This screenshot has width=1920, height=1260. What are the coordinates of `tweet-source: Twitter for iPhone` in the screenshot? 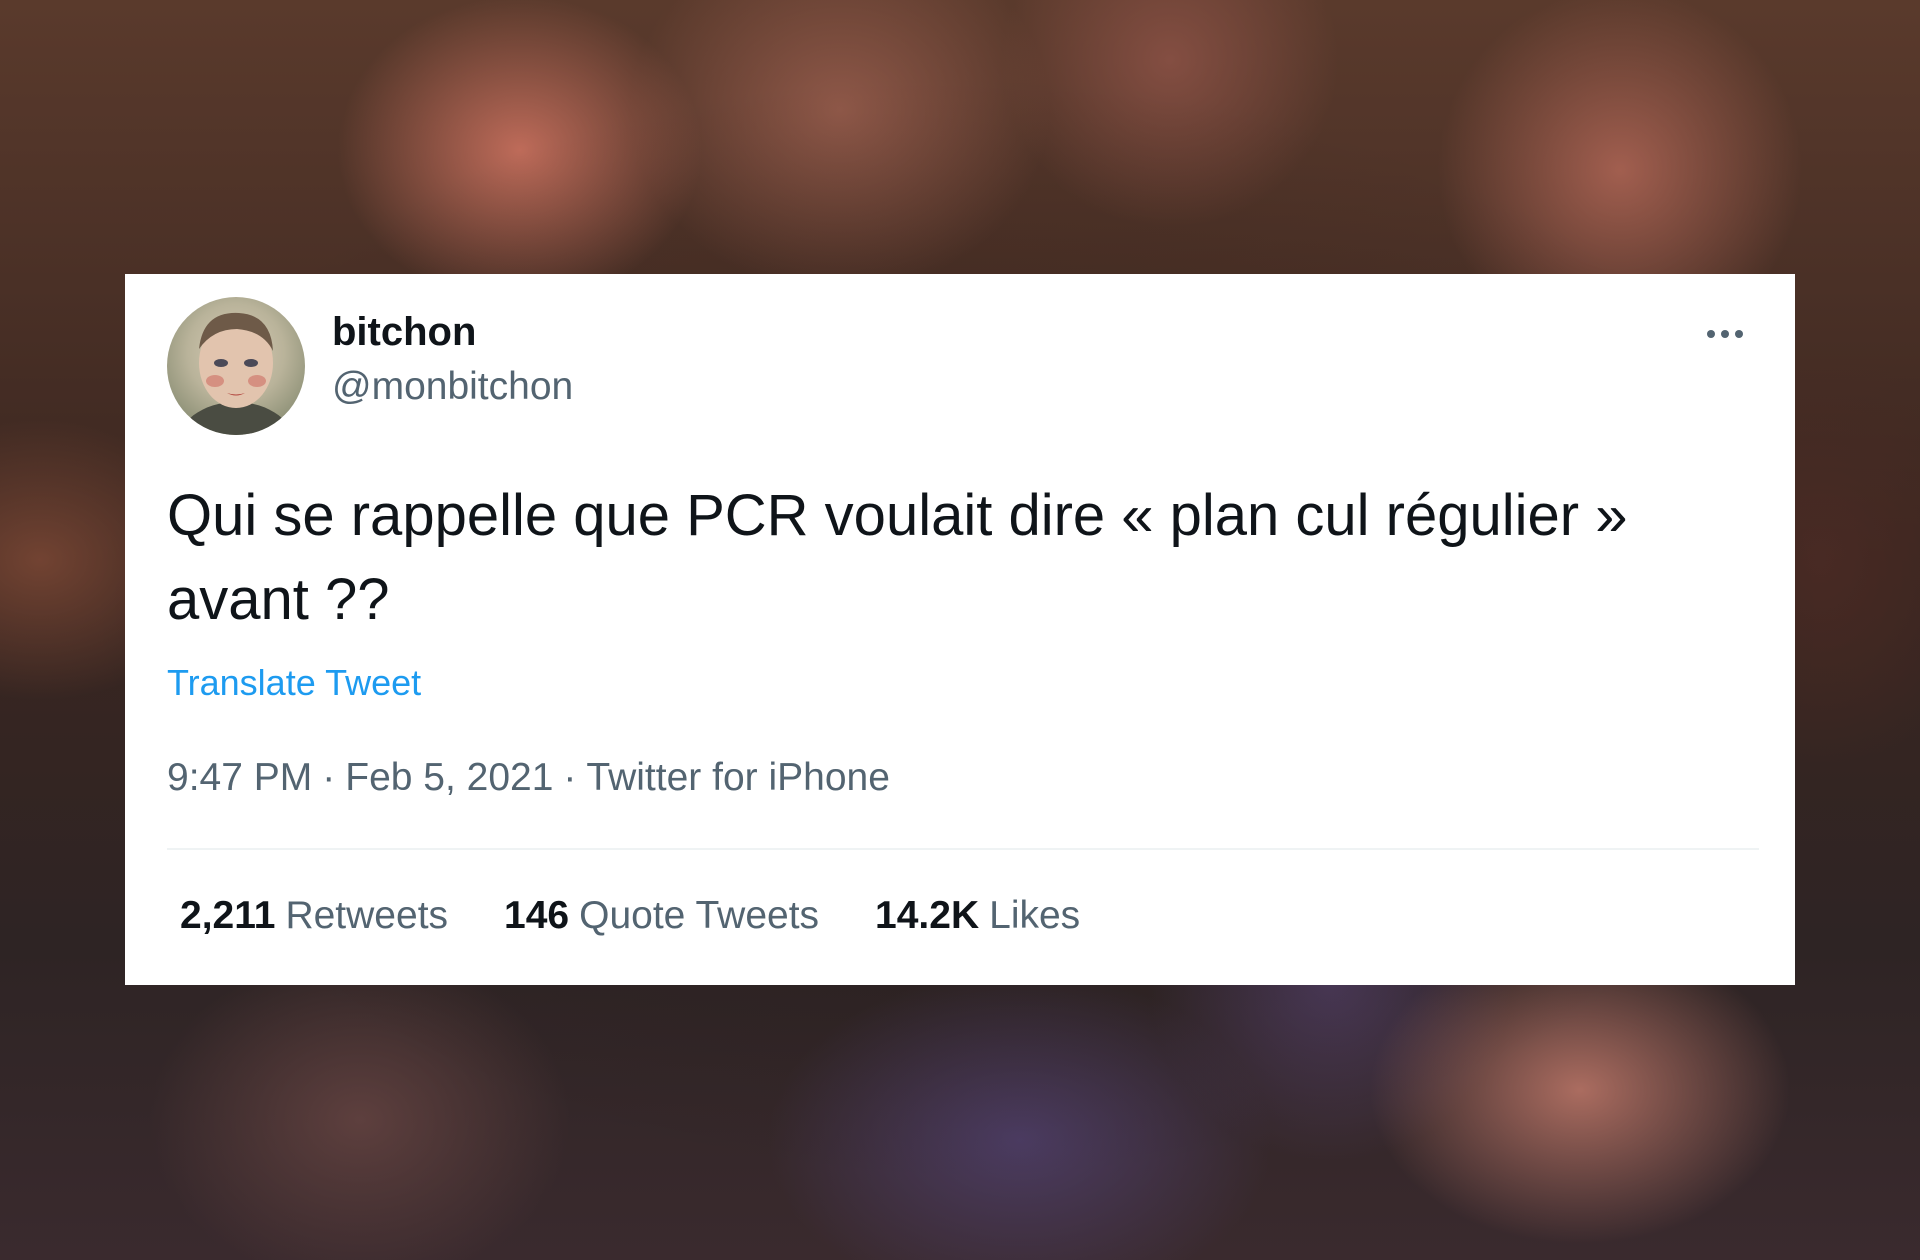 It's located at (737, 777).